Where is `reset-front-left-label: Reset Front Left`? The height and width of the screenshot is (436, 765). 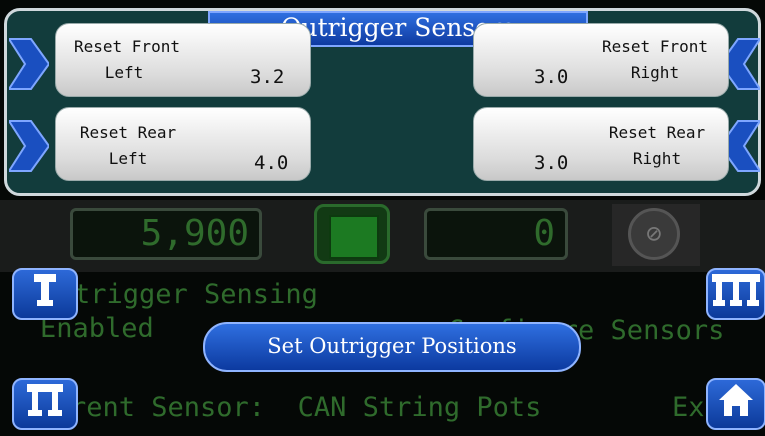
reset-front-left-label: Reset Front Left is located at coordinates (127, 59).